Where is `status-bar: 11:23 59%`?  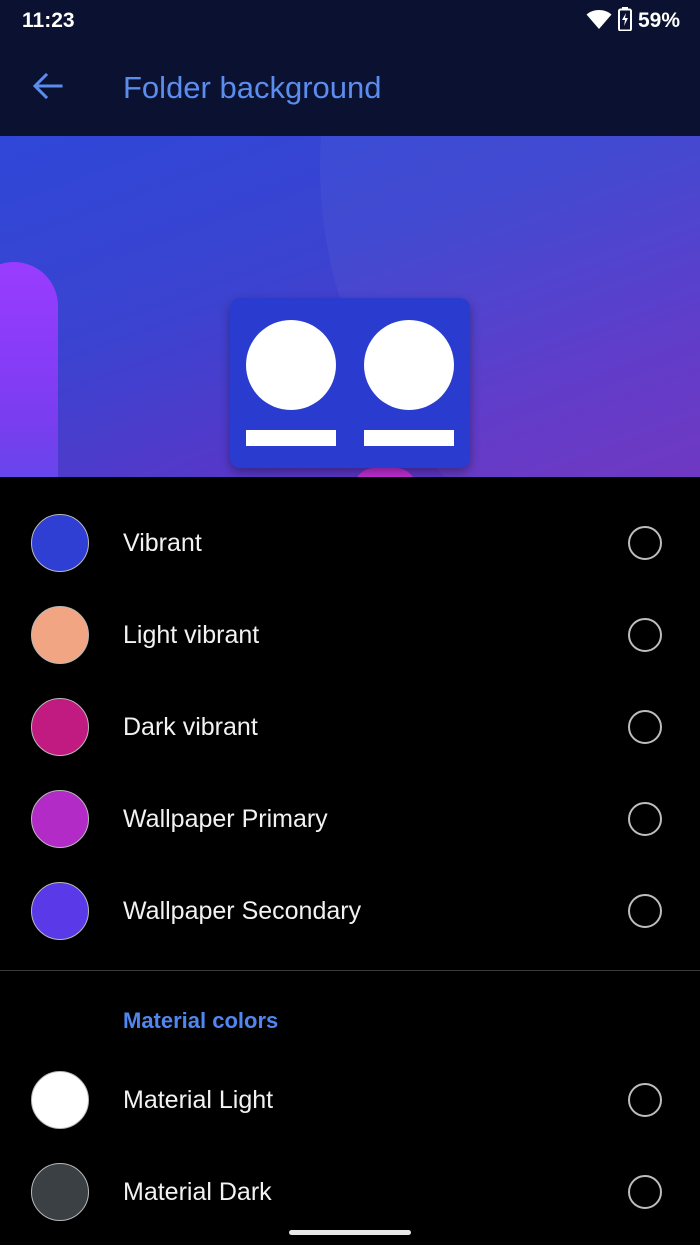 status-bar: 11:23 59% is located at coordinates (350, 21).